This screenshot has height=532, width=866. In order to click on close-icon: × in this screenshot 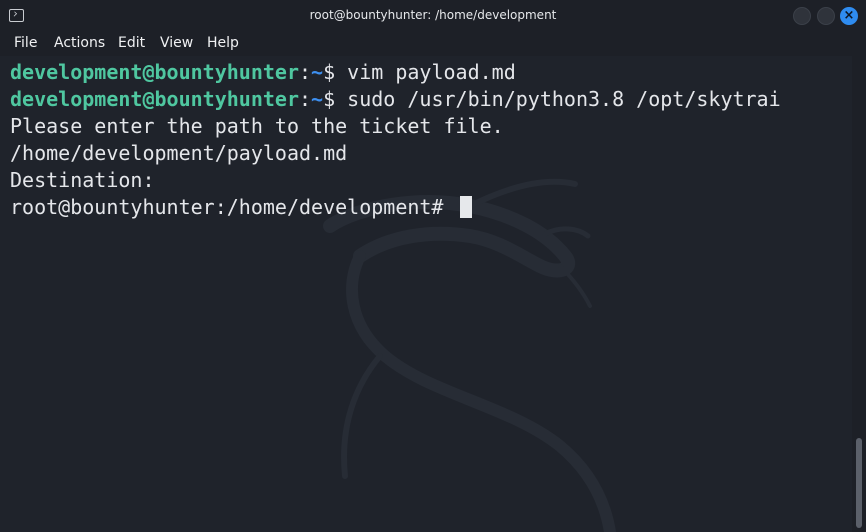, I will do `click(849, 15)`.